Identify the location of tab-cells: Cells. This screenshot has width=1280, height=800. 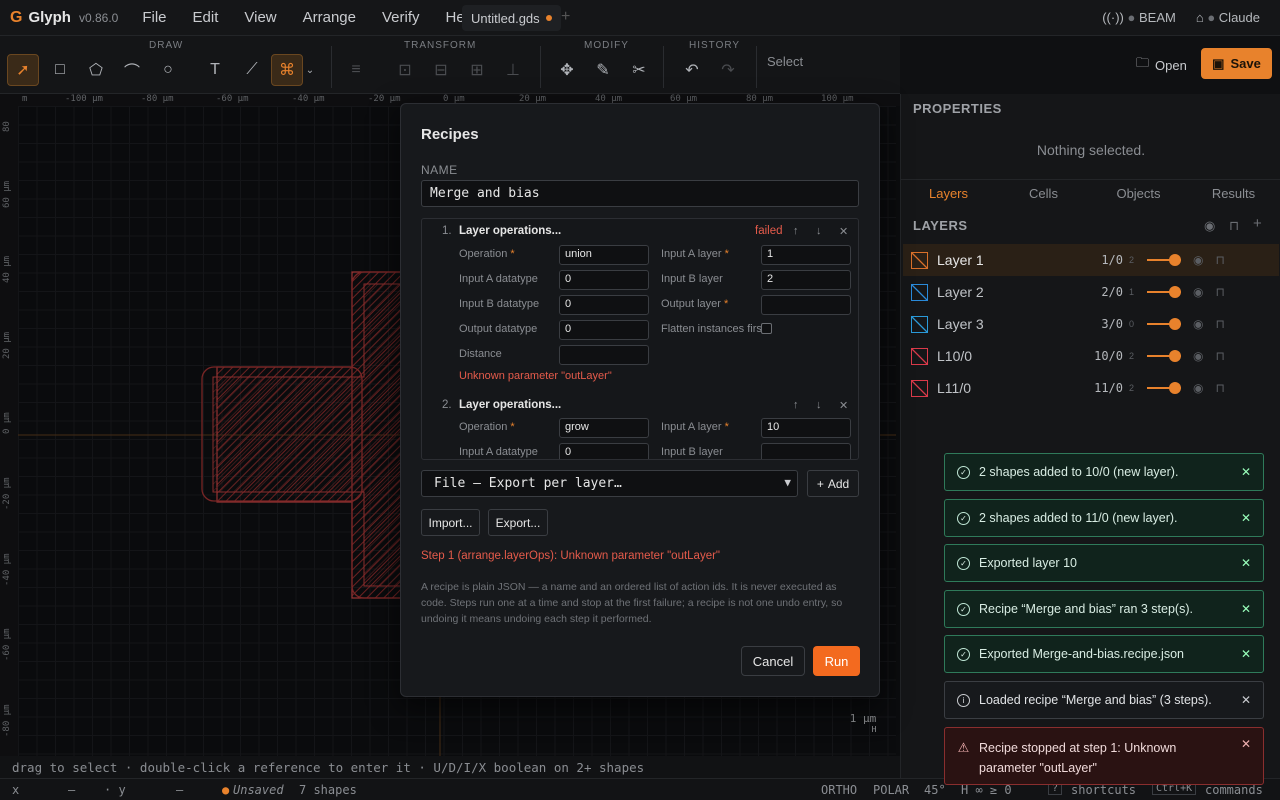
(1043, 193).